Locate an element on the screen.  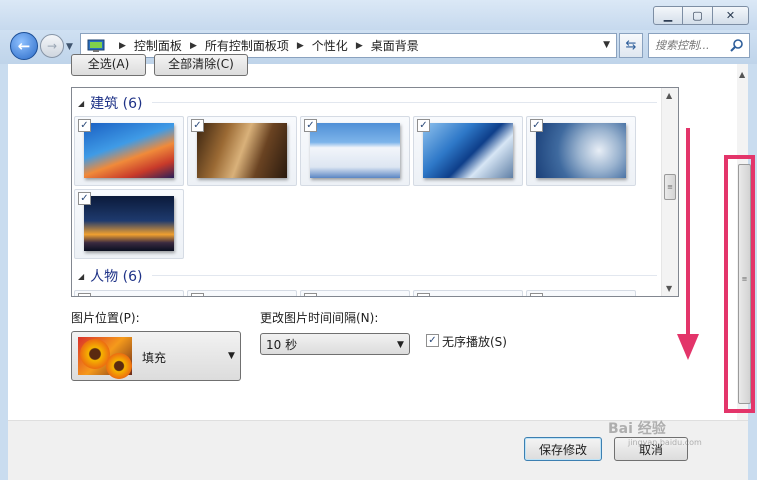
control-panel-icon is located at coordinates (96, 45).